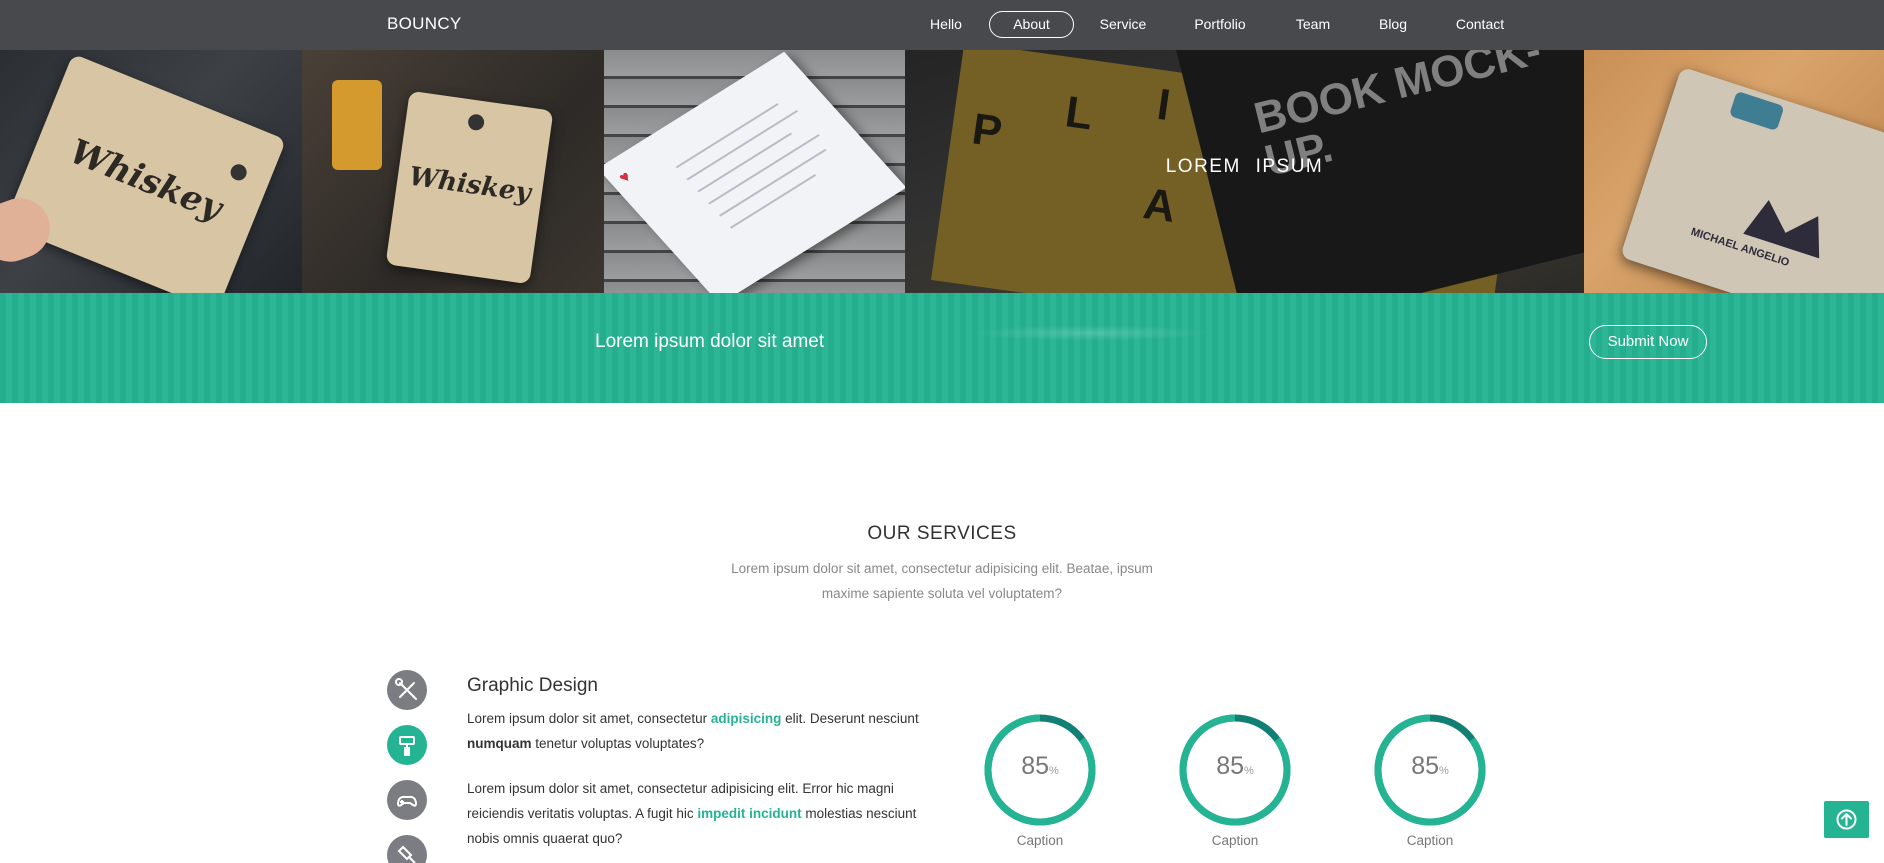 The width and height of the screenshot is (1884, 863). Describe the element at coordinates (407, 849) in the screenshot. I see `plug-icon` at that location.